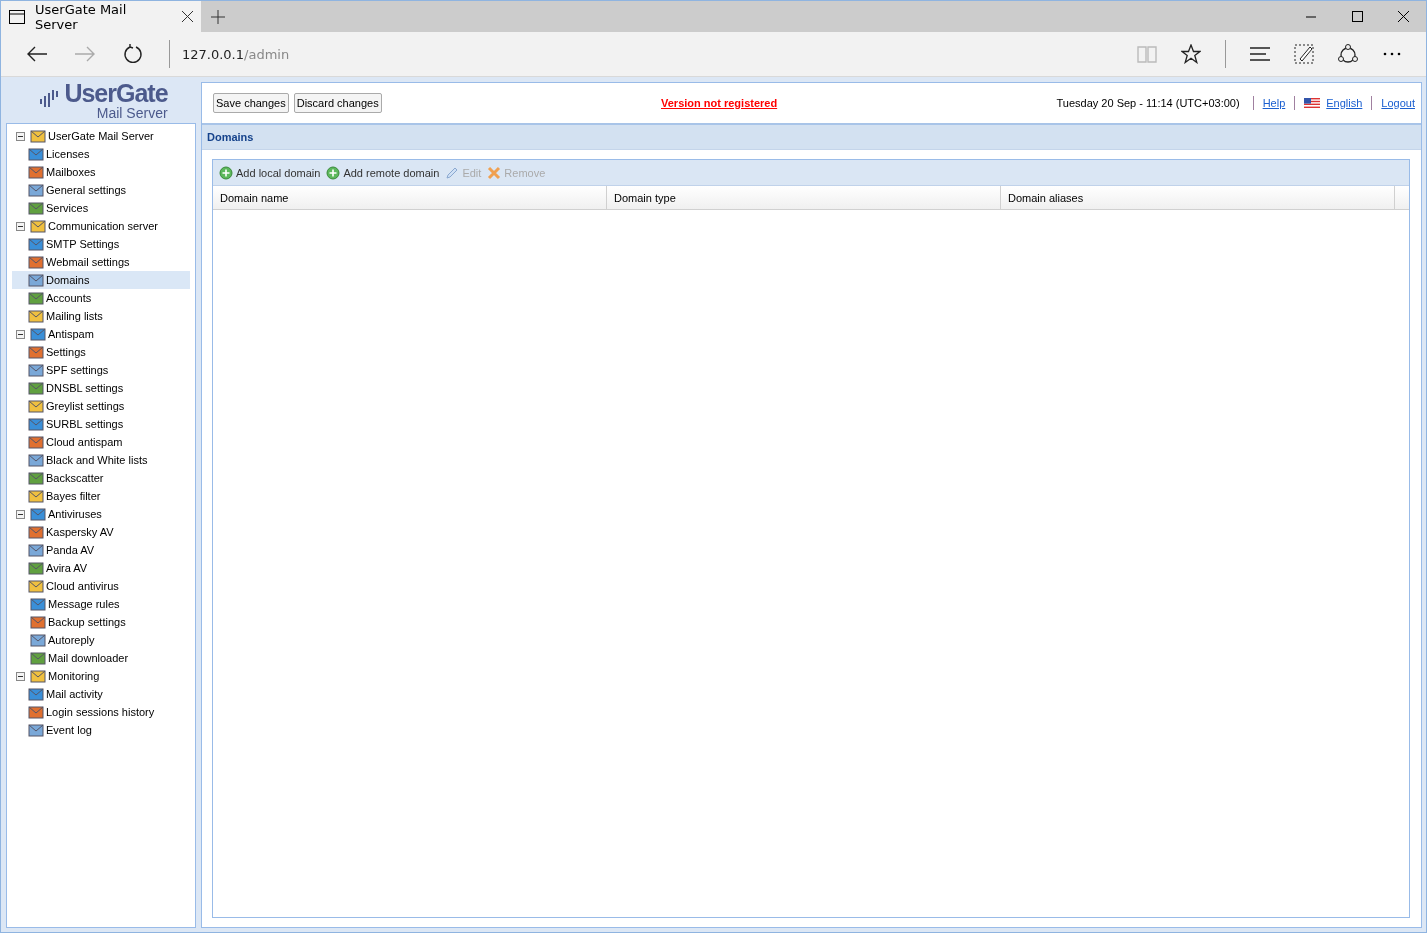 The width and height of the screenshot is (1427, 933). Describe the element at coordinates (1357, 16) in the screenshot. I see `maximize-icon` at that location.